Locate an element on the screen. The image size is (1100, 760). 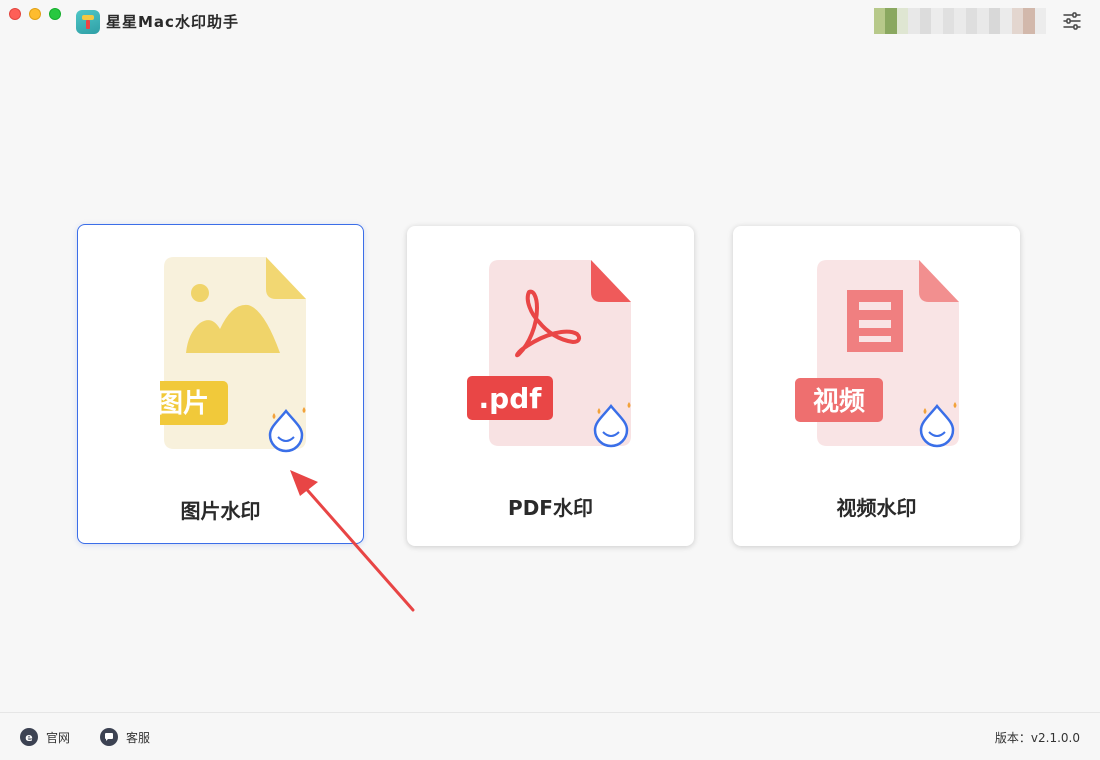
maximize-window-button is located at coordinates (55, 14).